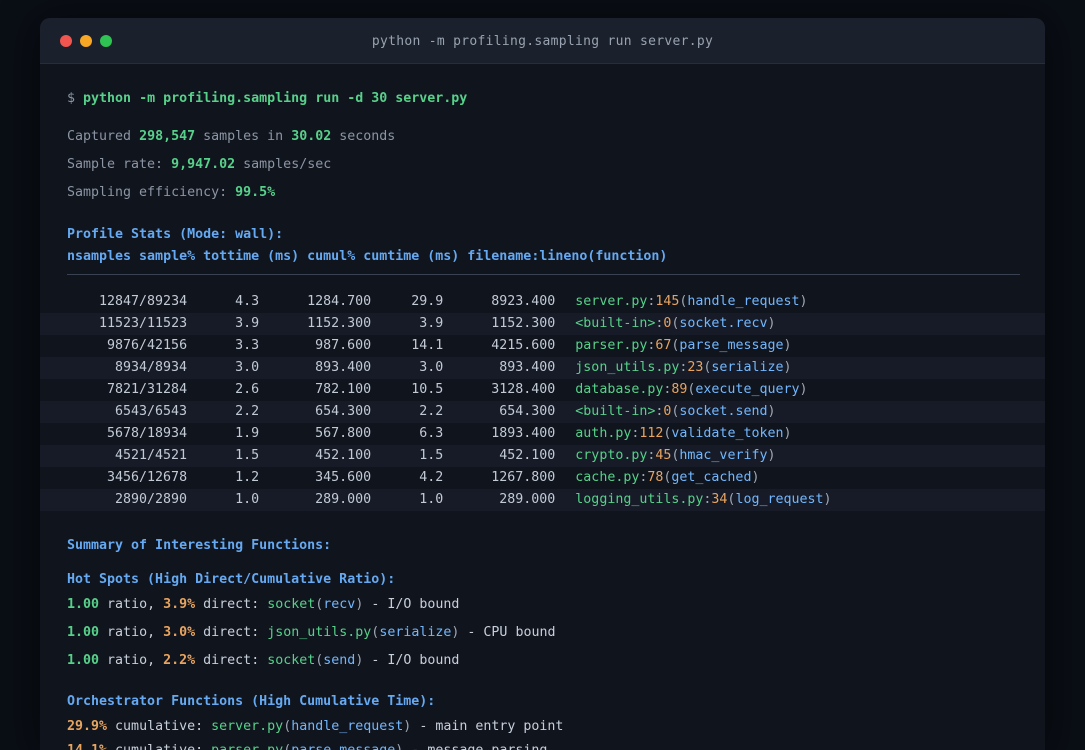  Describe the element at coordinates (639, 499) in the screenshot. I see `row-filename: logging_utils.py` at that location.